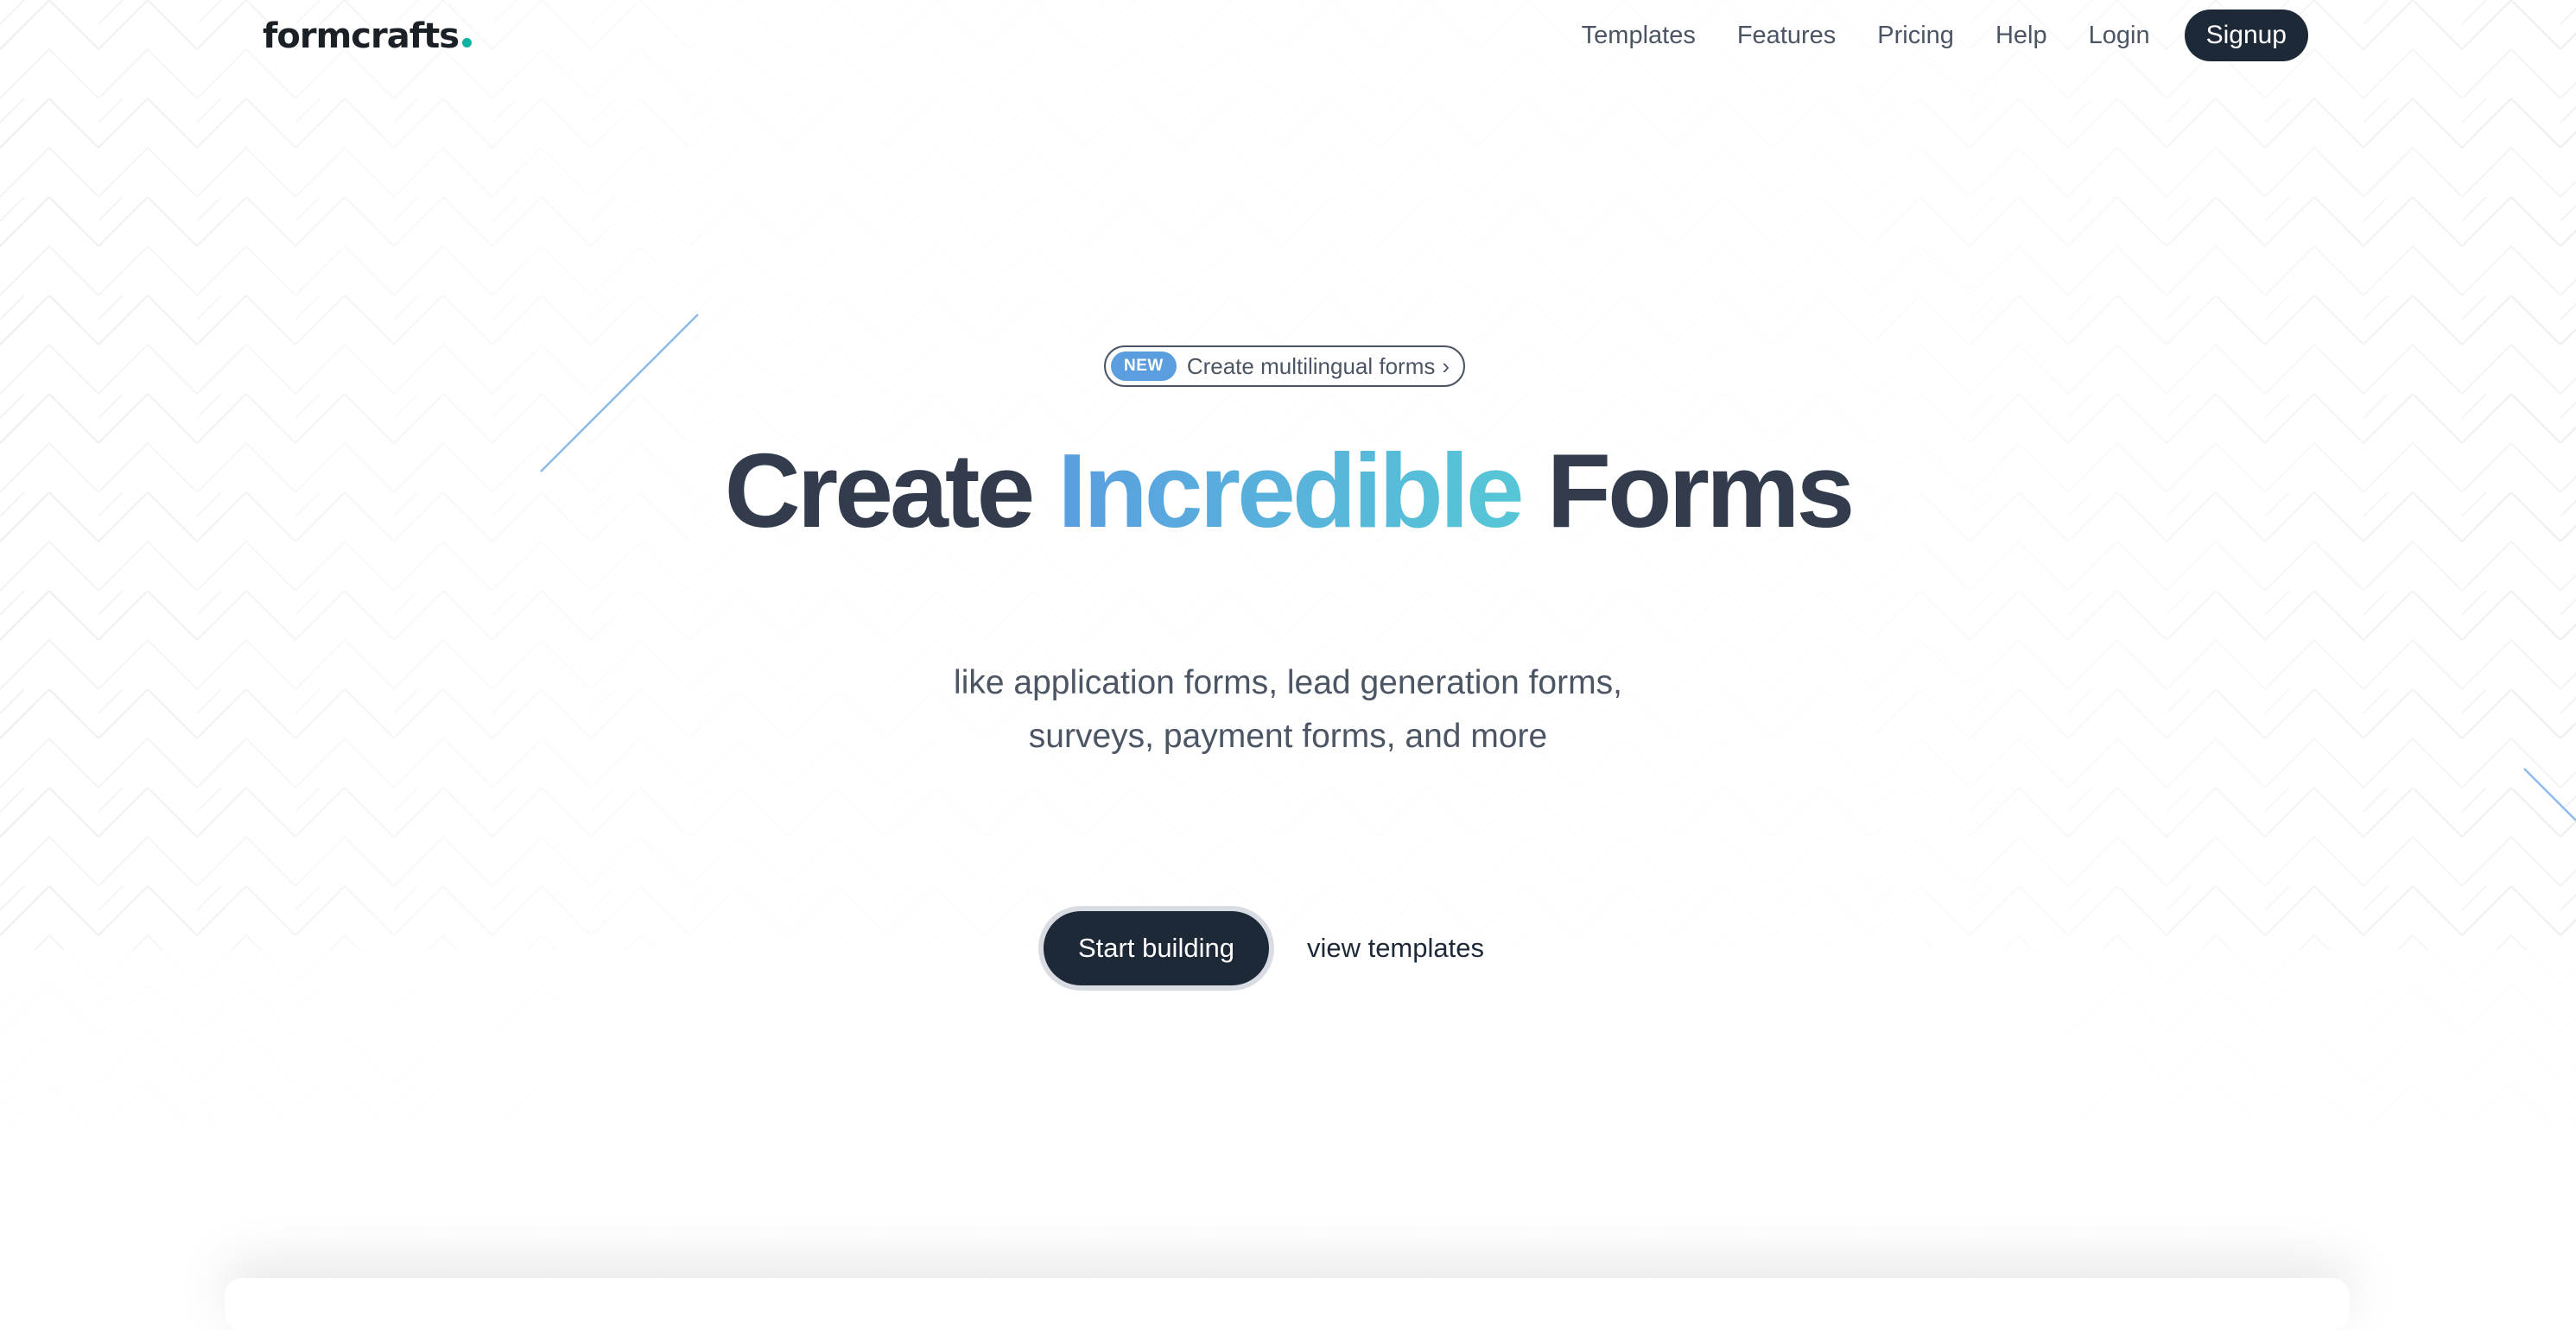 The image size is (2576, 1330). I want to click on nav-link-pricing: Pricing, so click(1915, 36).